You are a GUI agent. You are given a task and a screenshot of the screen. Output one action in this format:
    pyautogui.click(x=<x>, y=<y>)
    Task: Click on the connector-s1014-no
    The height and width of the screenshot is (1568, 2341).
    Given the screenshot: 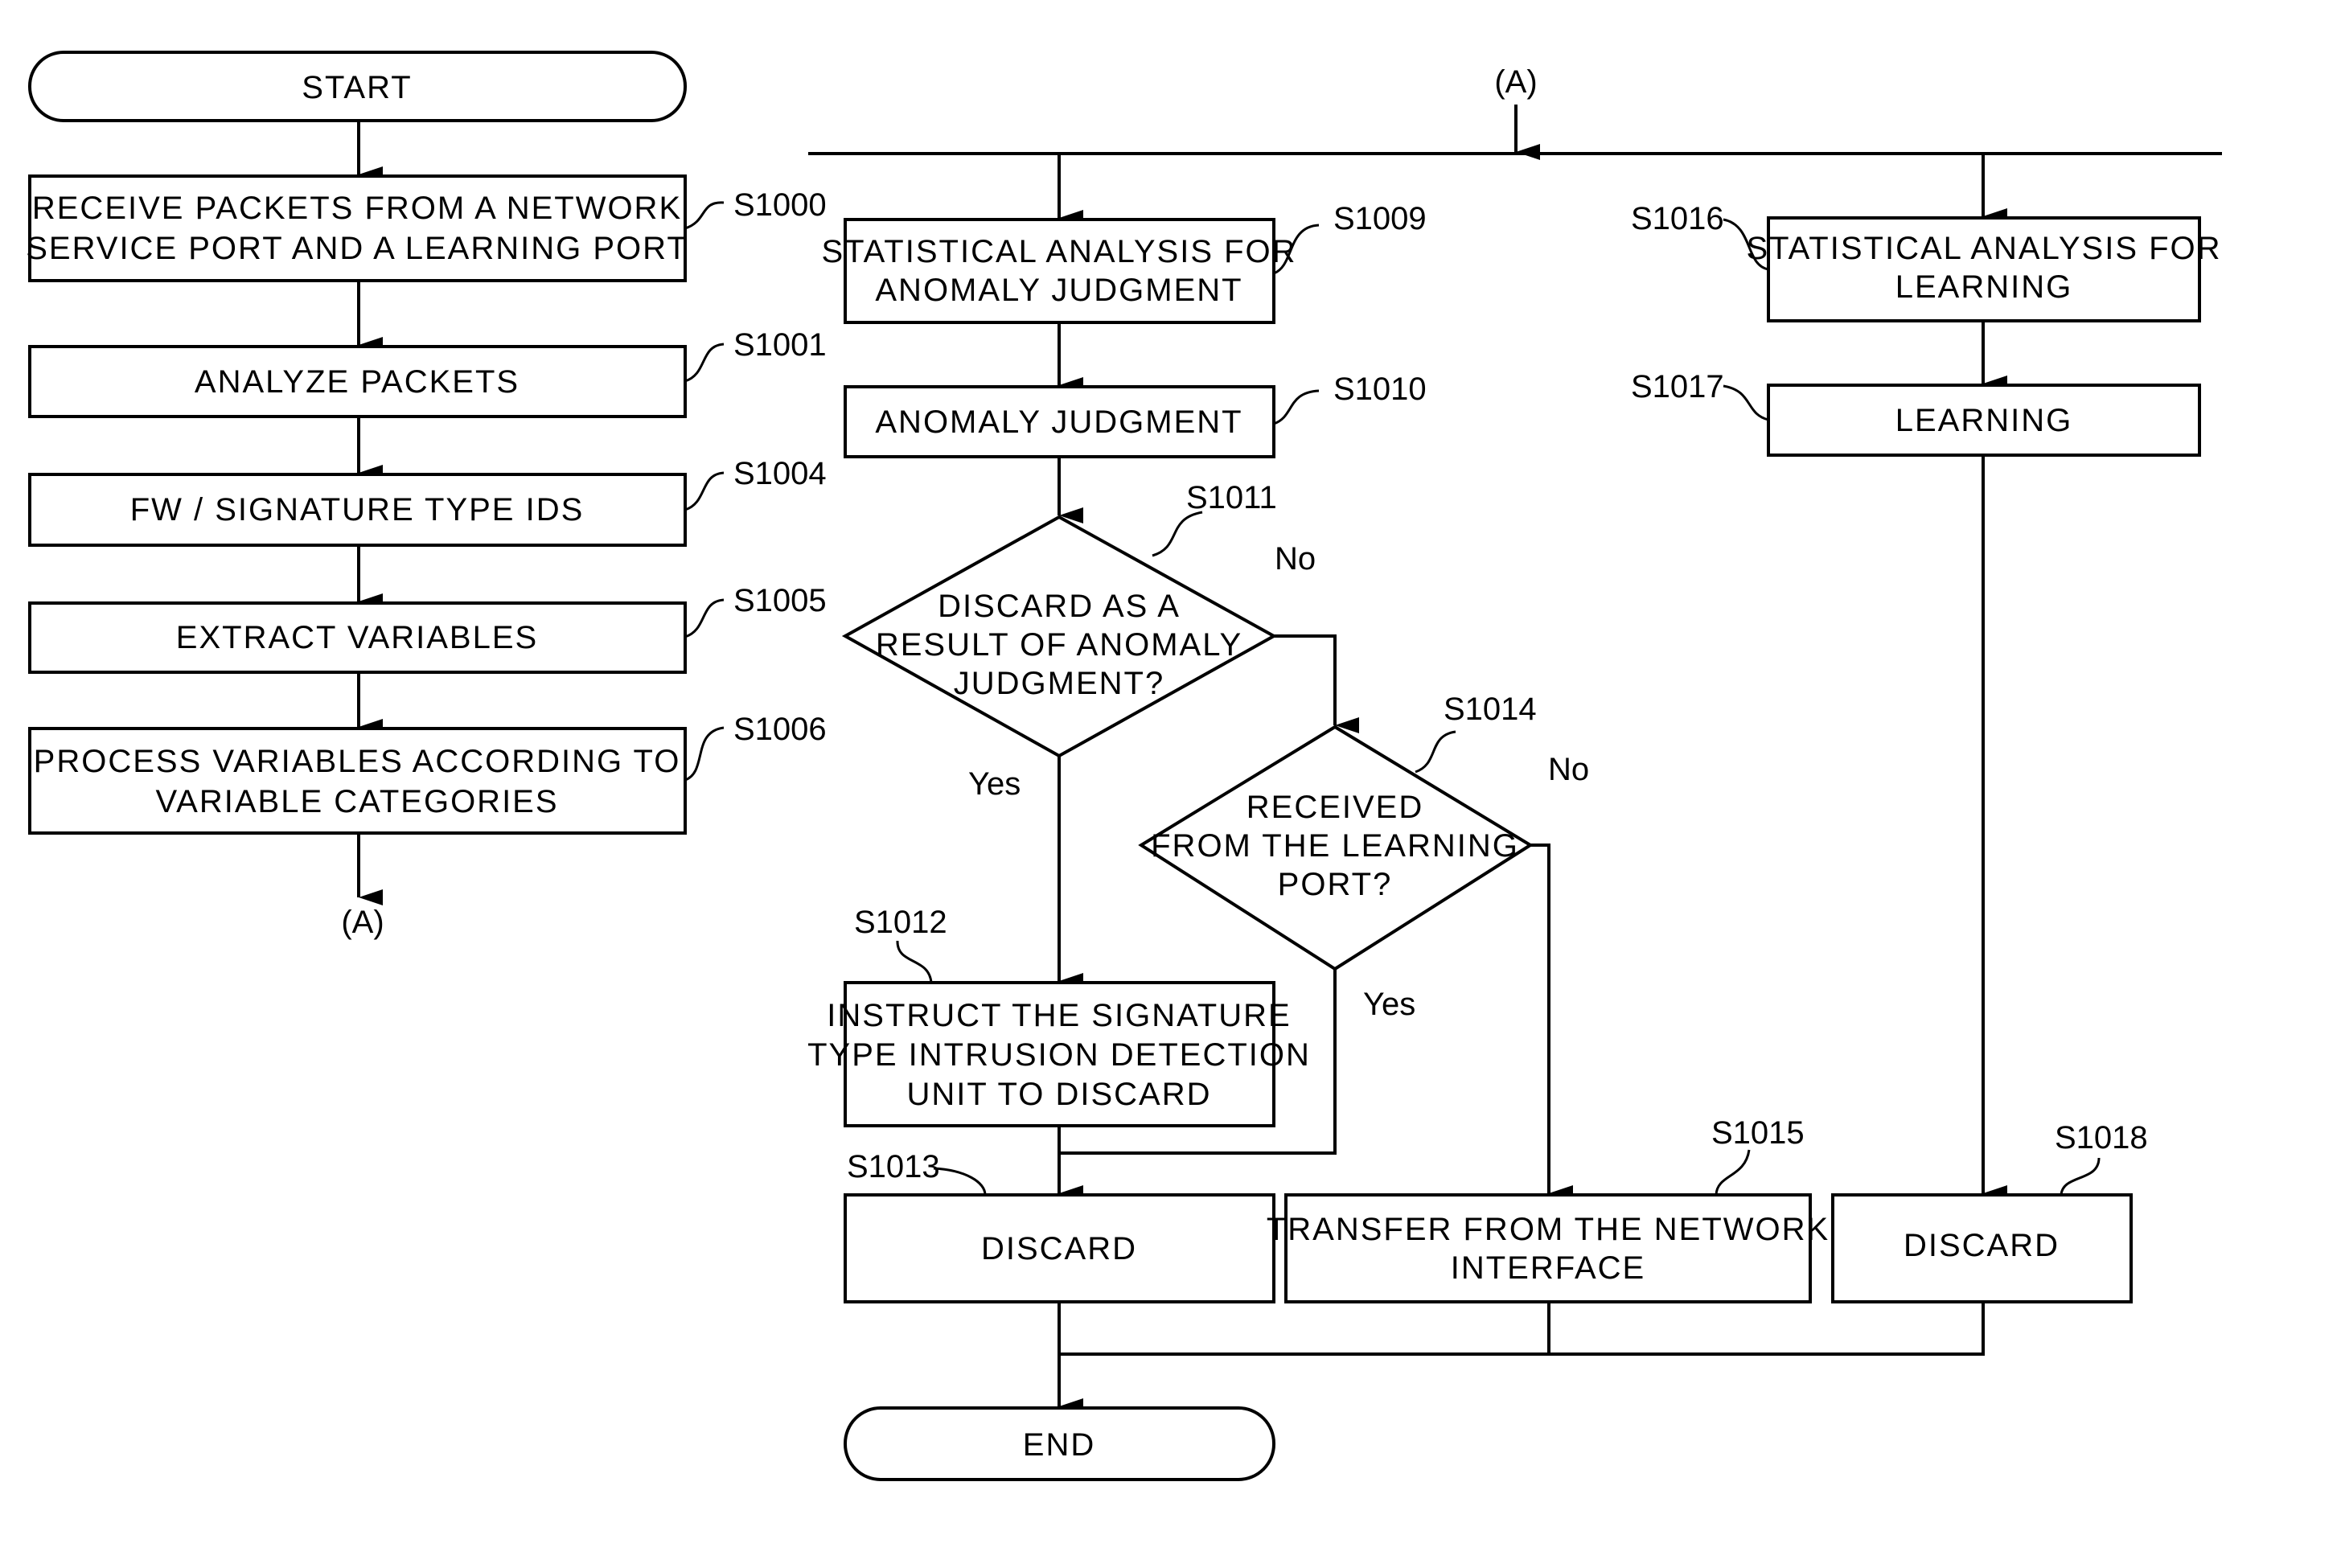 What is the action you would take?
    pyautogui.click(x=1551, y=1022)
    